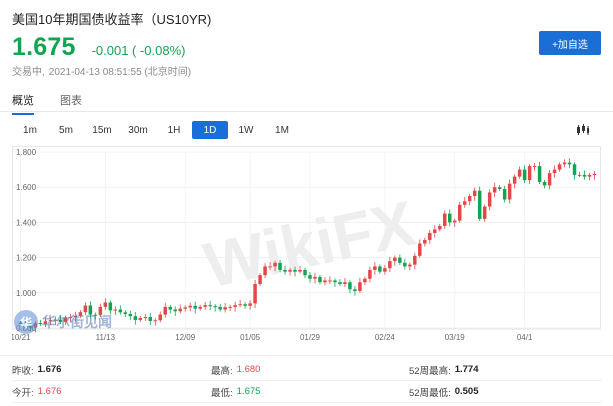 The width and height of the screenshot is (613, 406). What do you see at coordinates (106, 337) in the screenshot?
I see `x-tick-label: 11/13` at bounding box center [106, 337].